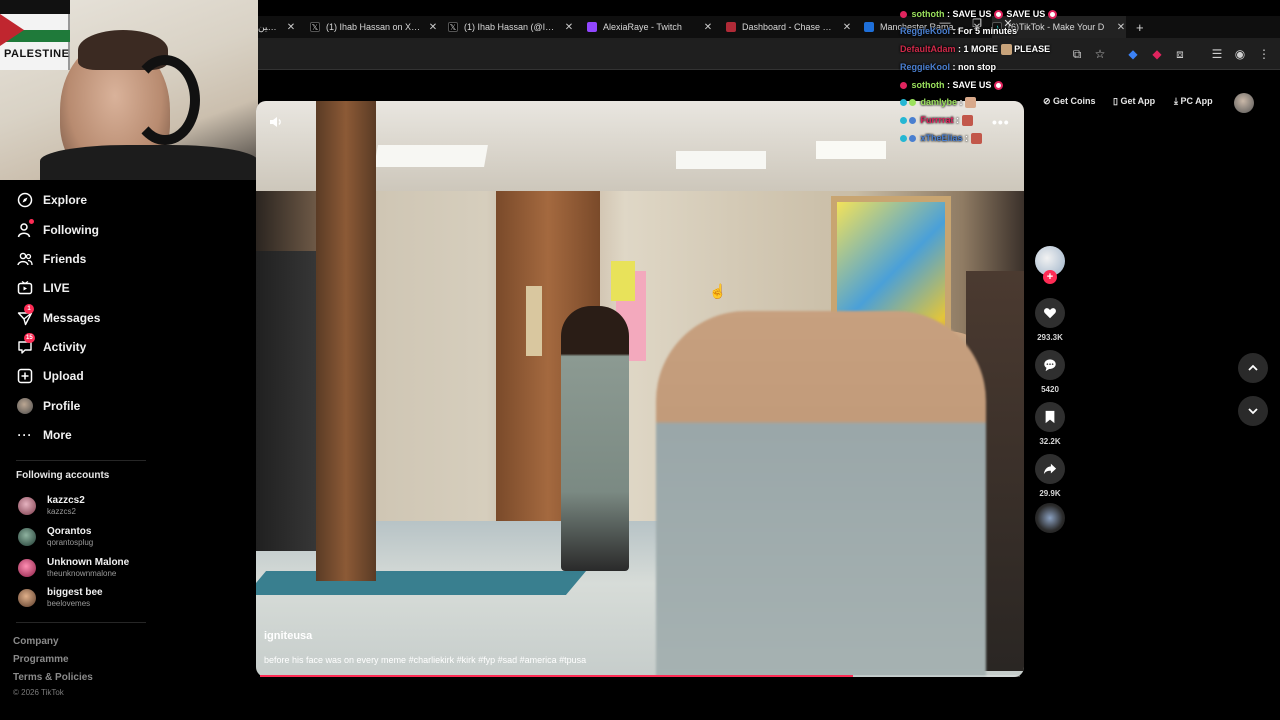  Describe the element at coordinates (116, 569) in the screenshot. I see `following-account: Unknown Malone theunknownmalone` at that location.